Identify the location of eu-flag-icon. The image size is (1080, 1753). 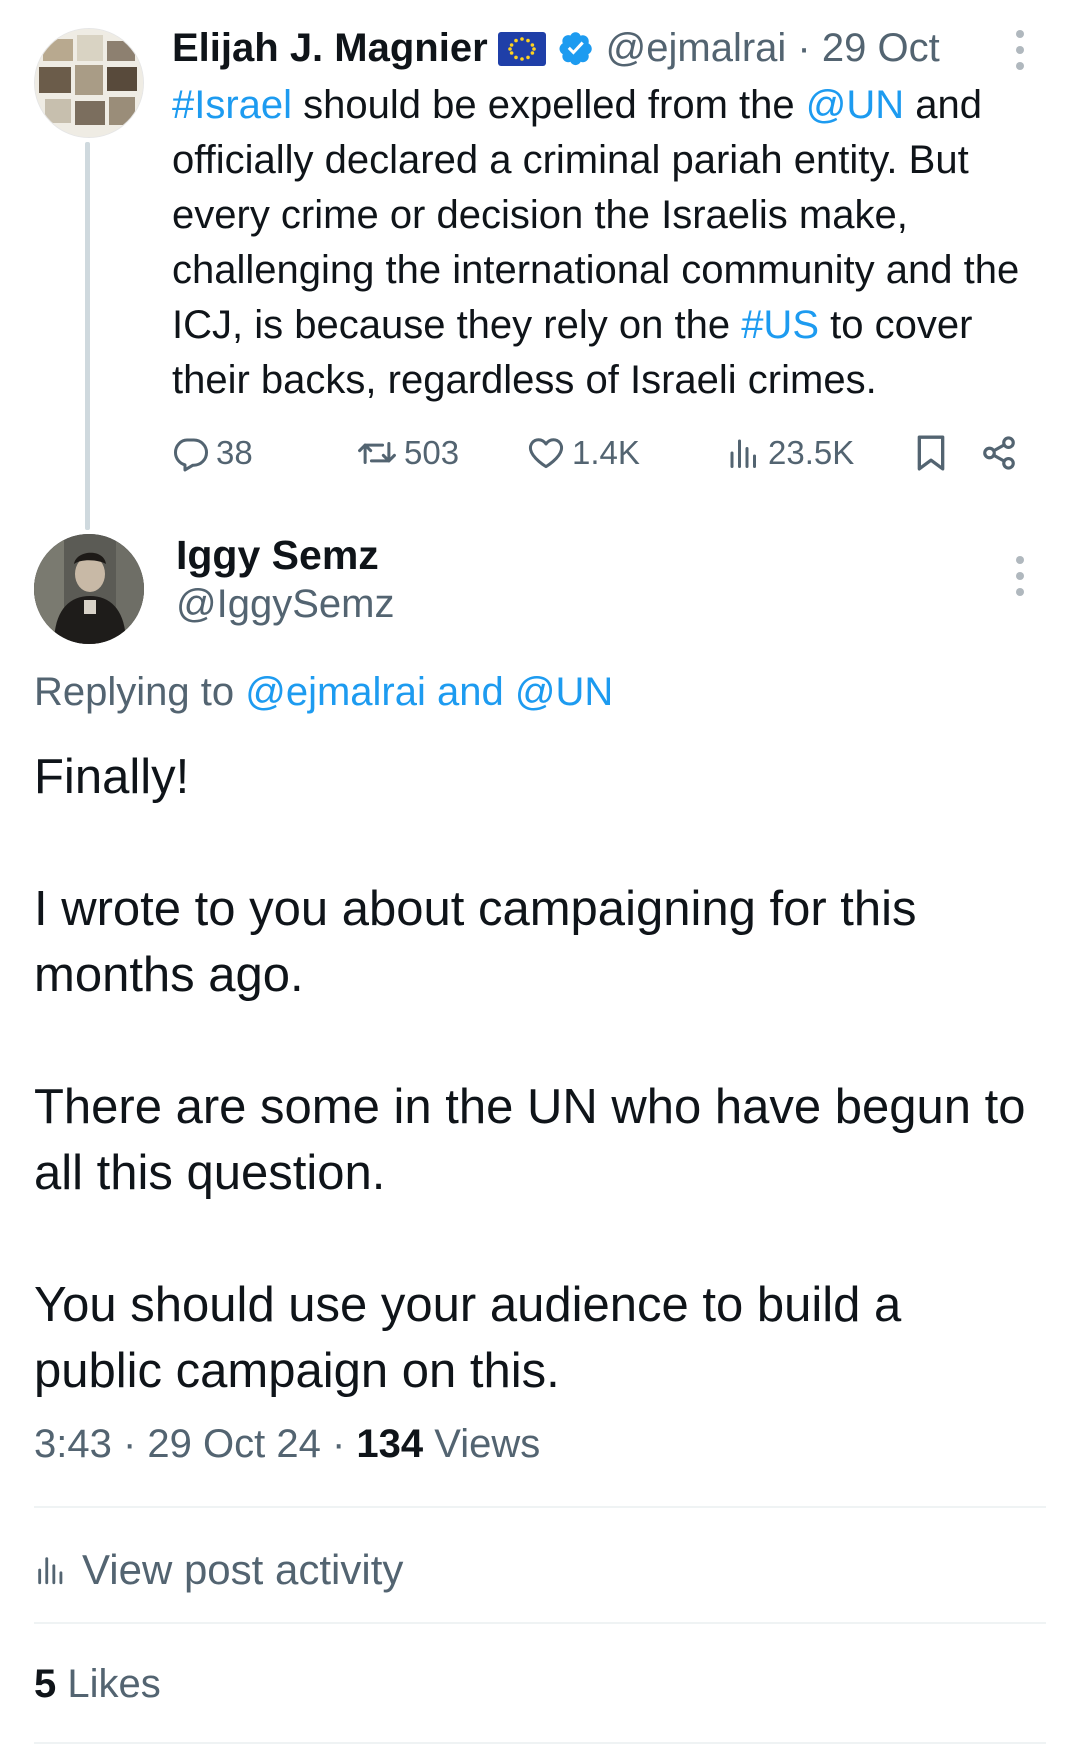
(521, 48).